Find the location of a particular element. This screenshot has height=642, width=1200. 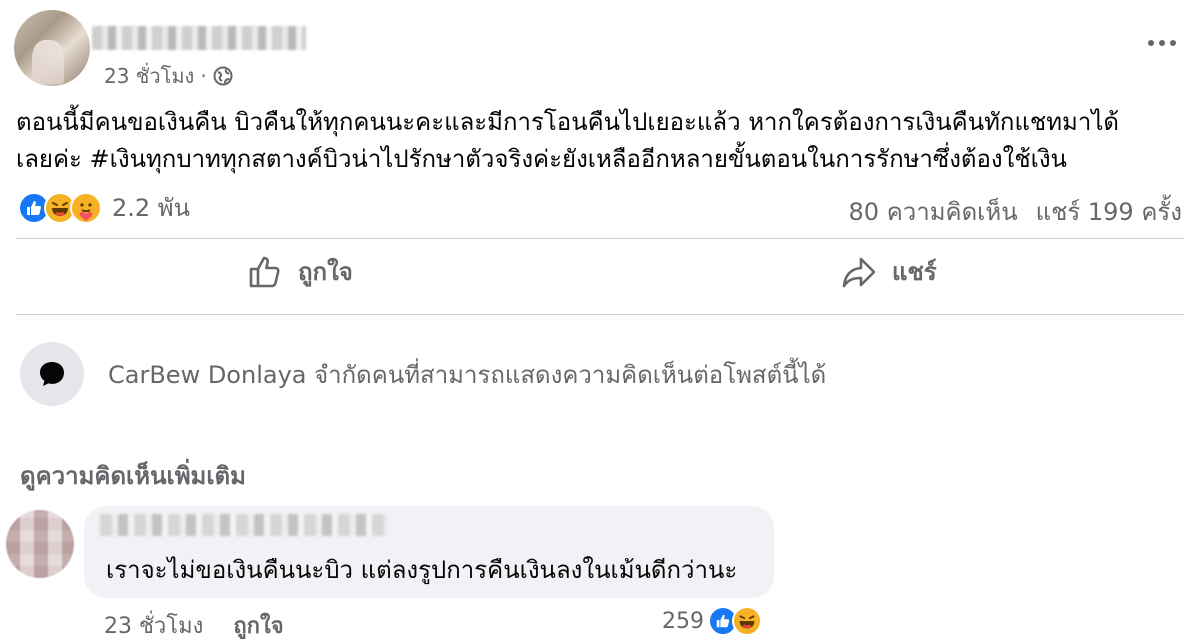

post-timestamp: 23 ชั่วโมง is located at coordinates (149, 76).